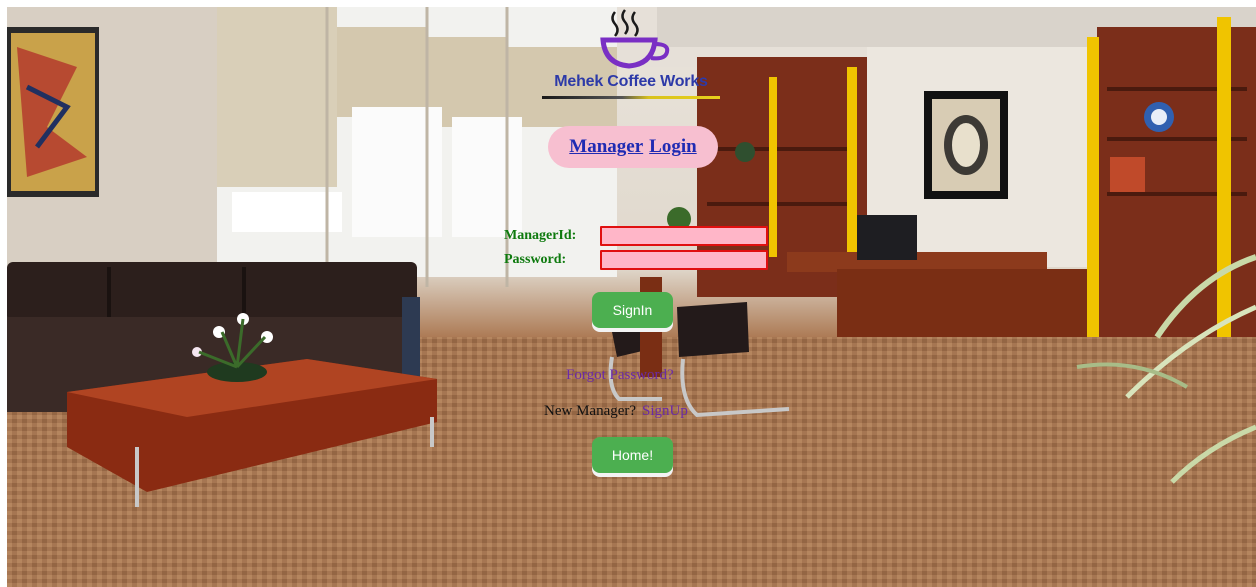 This screenshot has width=1256, height=587. I want to click on home-button: Home!, so click(632, 455).